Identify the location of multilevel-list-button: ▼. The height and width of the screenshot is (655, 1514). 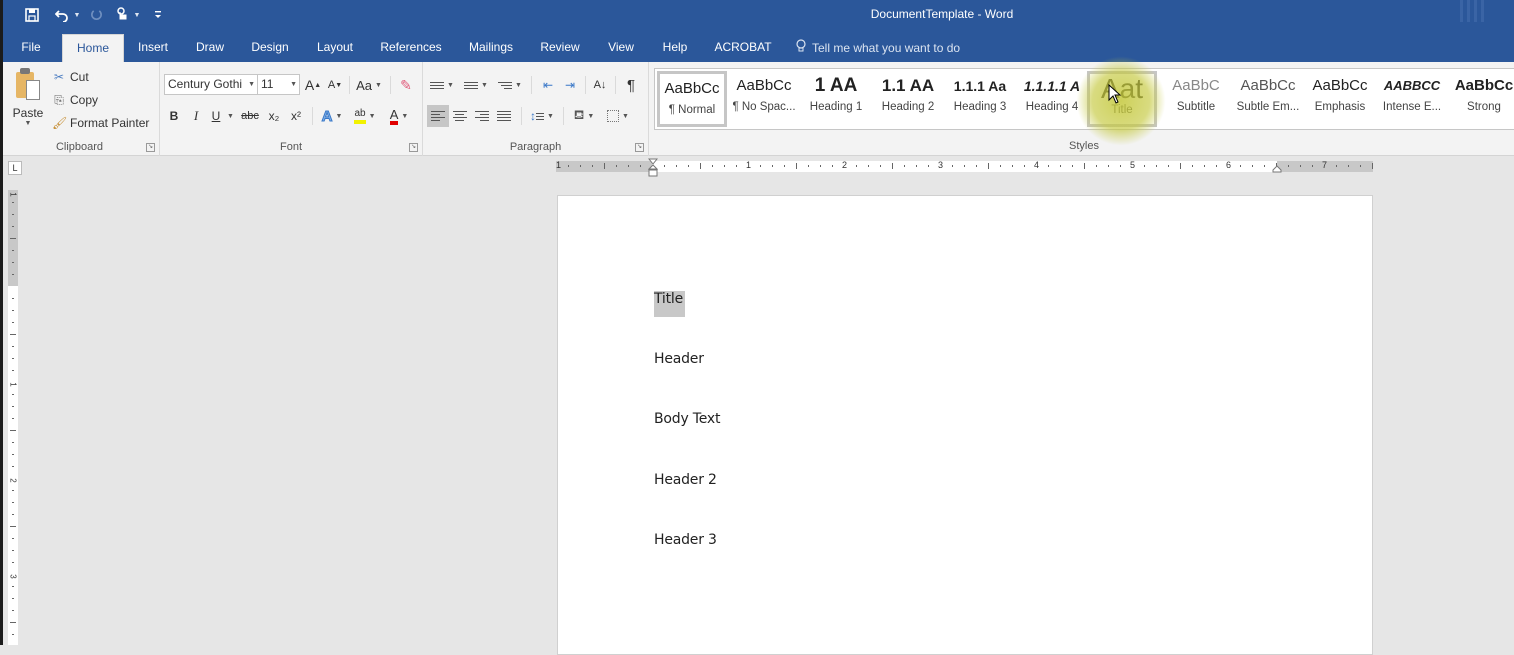
(510, 85).